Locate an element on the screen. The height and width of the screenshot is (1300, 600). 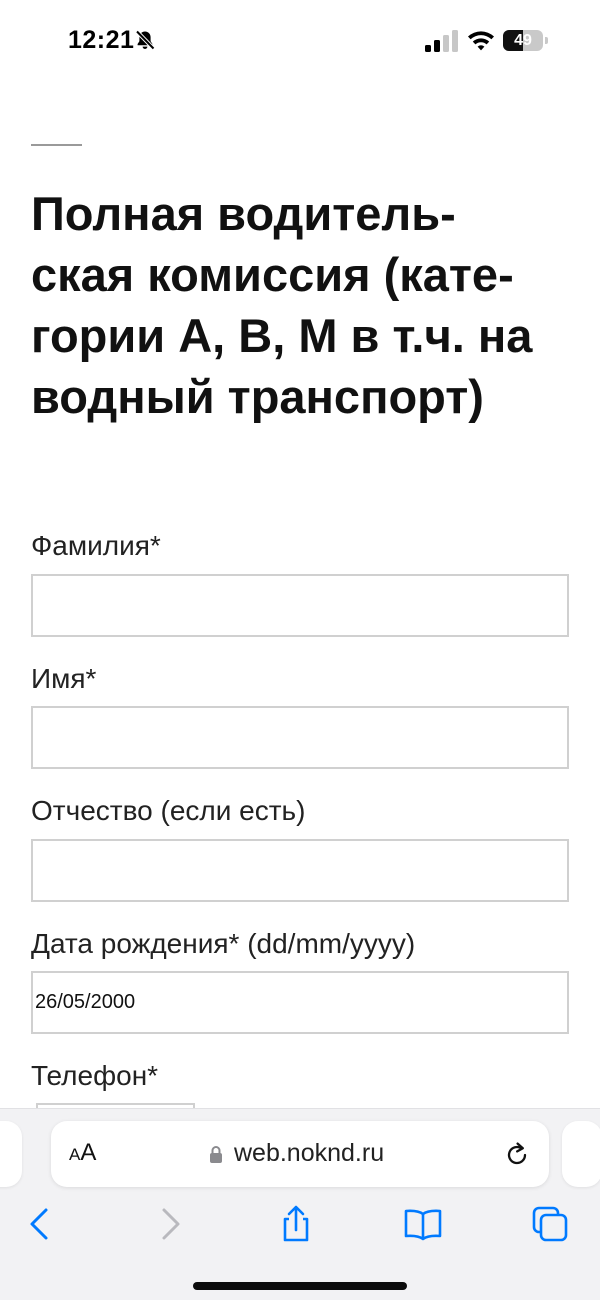
first-name-label: Имя* is located at coordinates (64, 678).